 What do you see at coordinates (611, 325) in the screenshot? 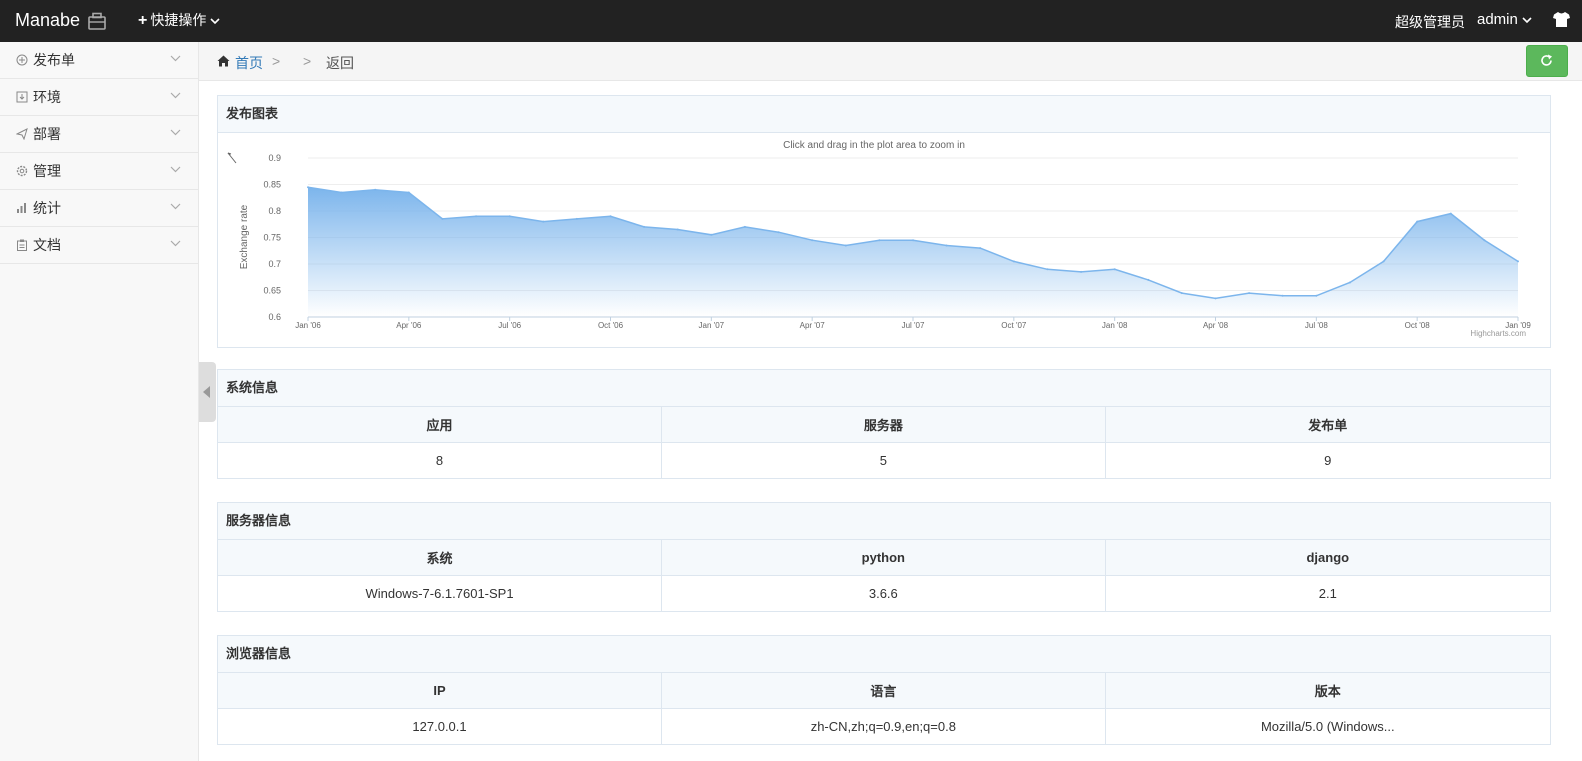
I see `x-tick-label: Oct '06` at bounding box center [611, 325].